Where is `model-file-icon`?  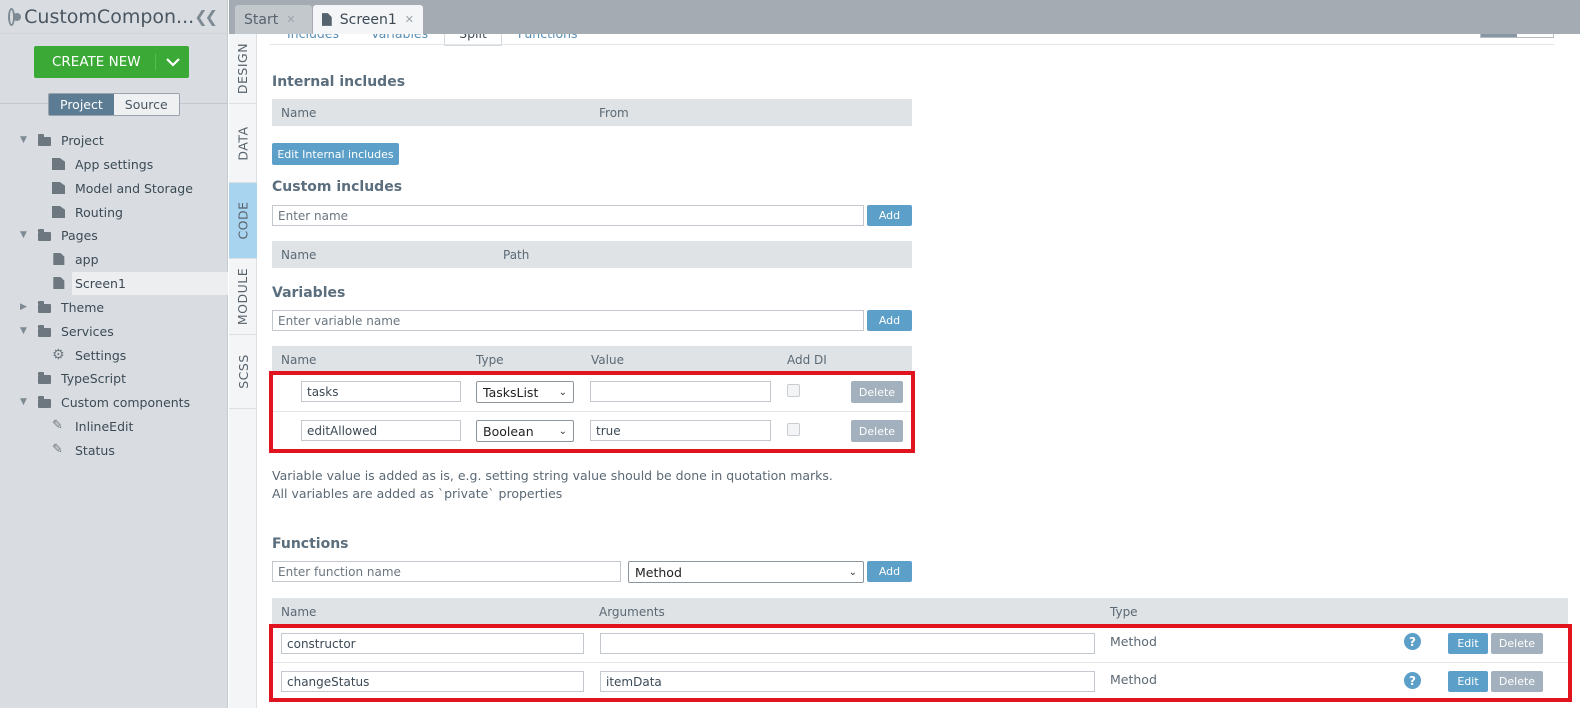 model-file-icon is located at coordinates (58, 188).